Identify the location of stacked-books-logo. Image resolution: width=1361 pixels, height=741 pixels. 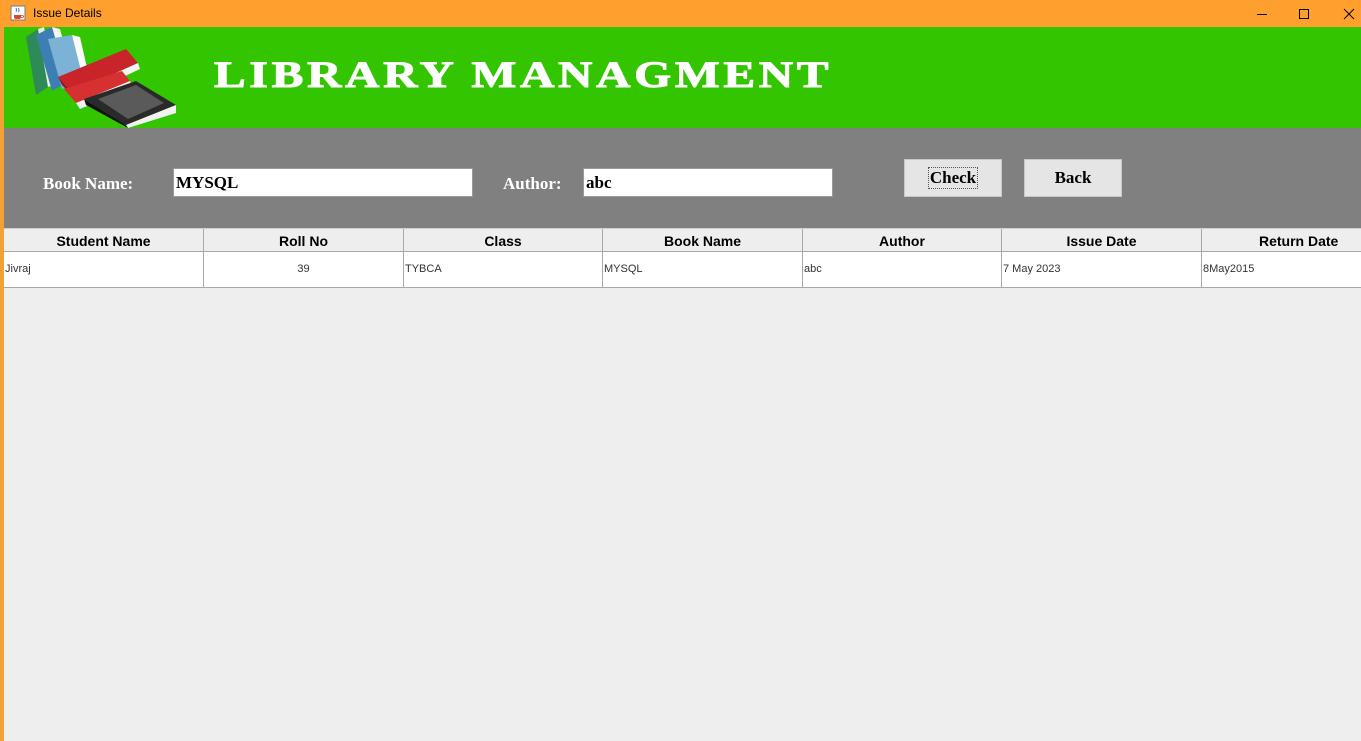
(101, 77).